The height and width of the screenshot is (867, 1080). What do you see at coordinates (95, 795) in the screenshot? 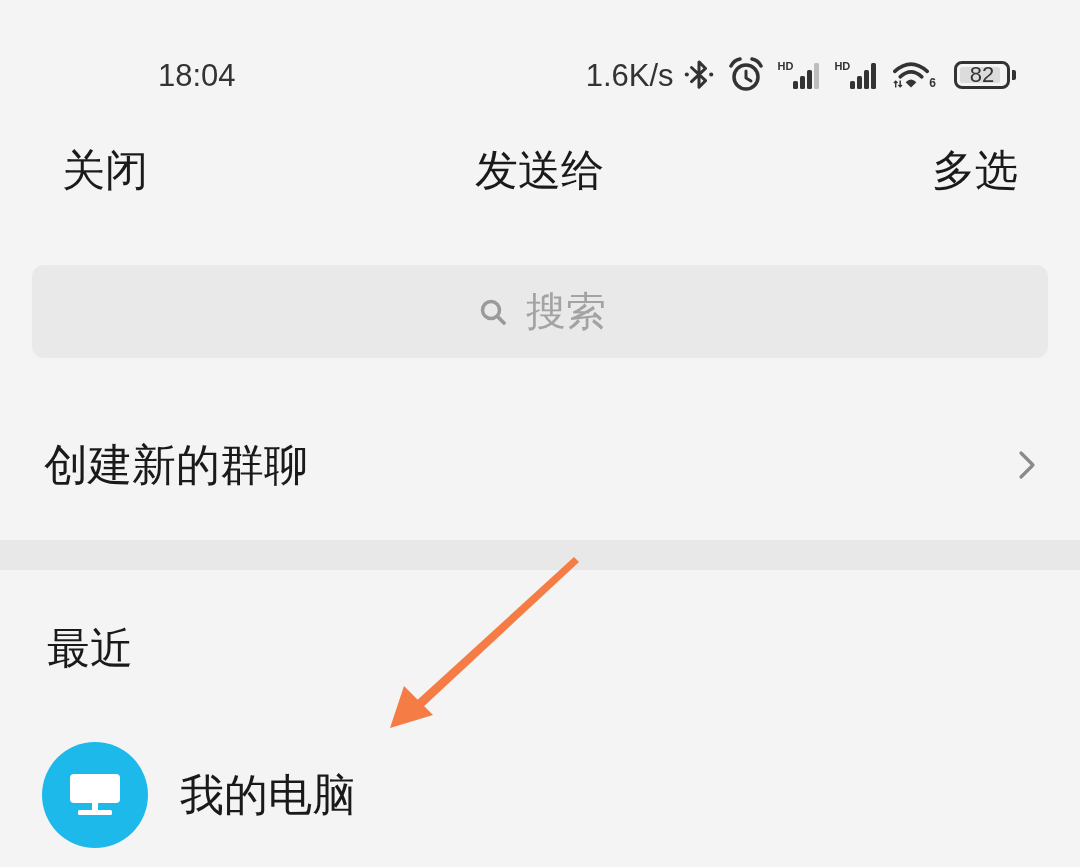
I see `computer-avatar-icon` at bounding box center [95, 795].